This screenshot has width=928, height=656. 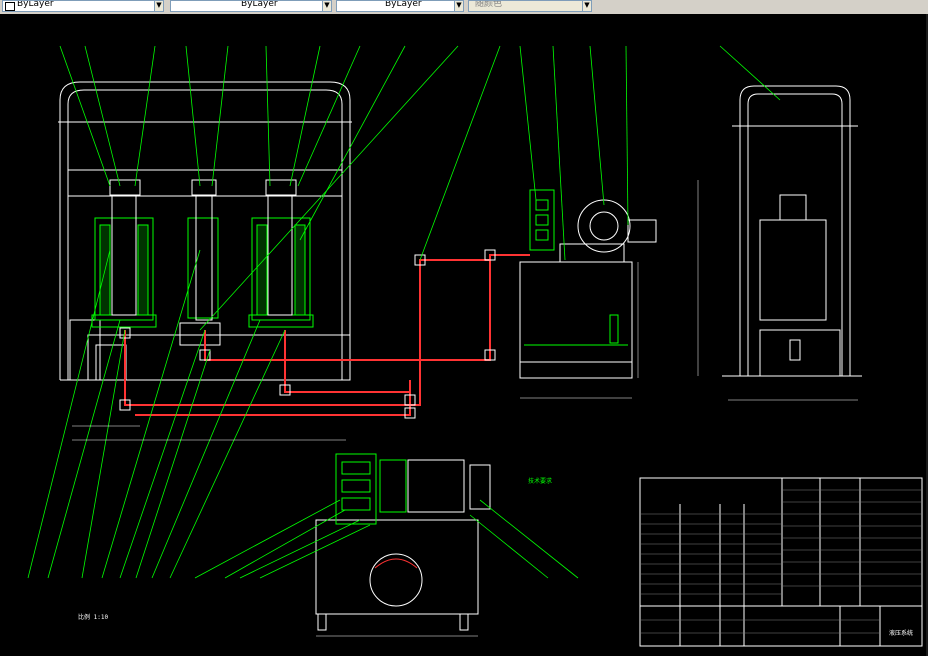 What do you see at coordinates (403, 4) in the screenshot?
I see `lineweight-dropdown-label: ByLayer` at bounding box center [403, 4].